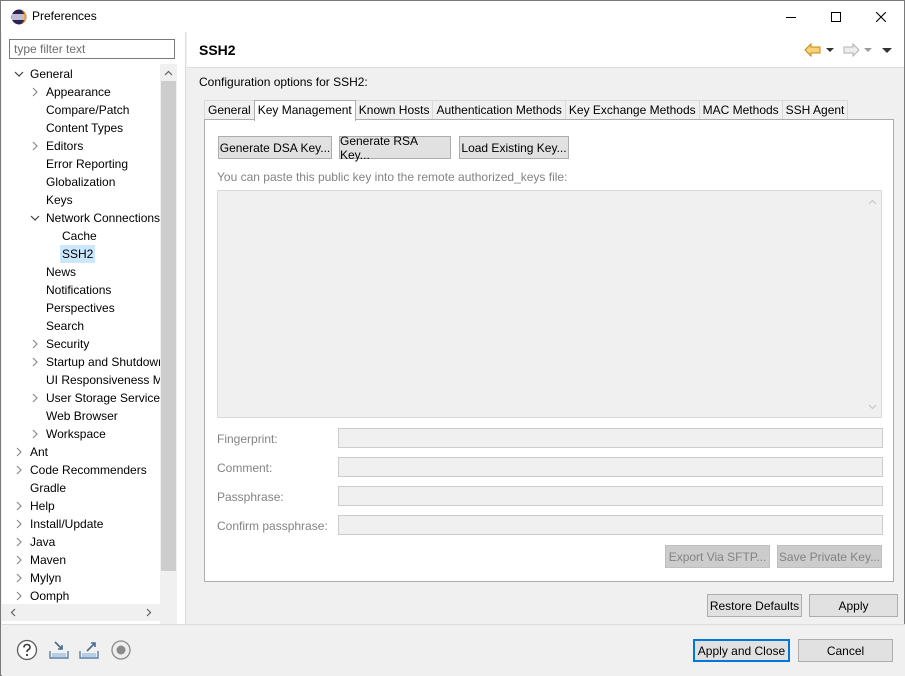  Describe the element at coordinates (754, 605) in the screenshot. I see `restore-defaults-button: Restore Defaults` at that location.